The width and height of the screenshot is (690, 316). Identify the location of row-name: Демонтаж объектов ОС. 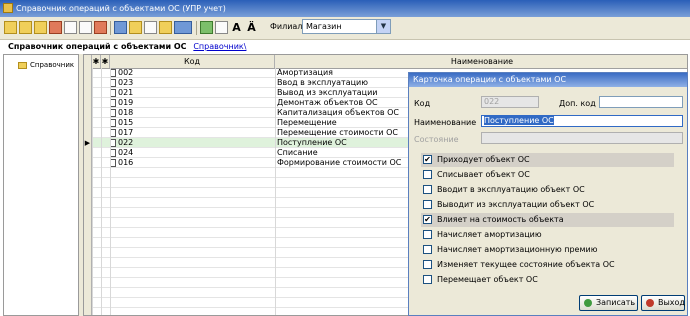
(327, 102).